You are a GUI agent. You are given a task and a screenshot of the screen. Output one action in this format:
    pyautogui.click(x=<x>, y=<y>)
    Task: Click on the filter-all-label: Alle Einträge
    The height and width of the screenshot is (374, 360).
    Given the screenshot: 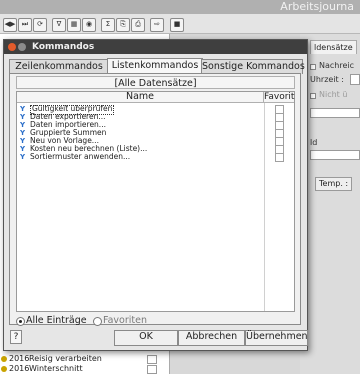 What is the action you would take?
    pyautogui.click(x=56, y=321)
    